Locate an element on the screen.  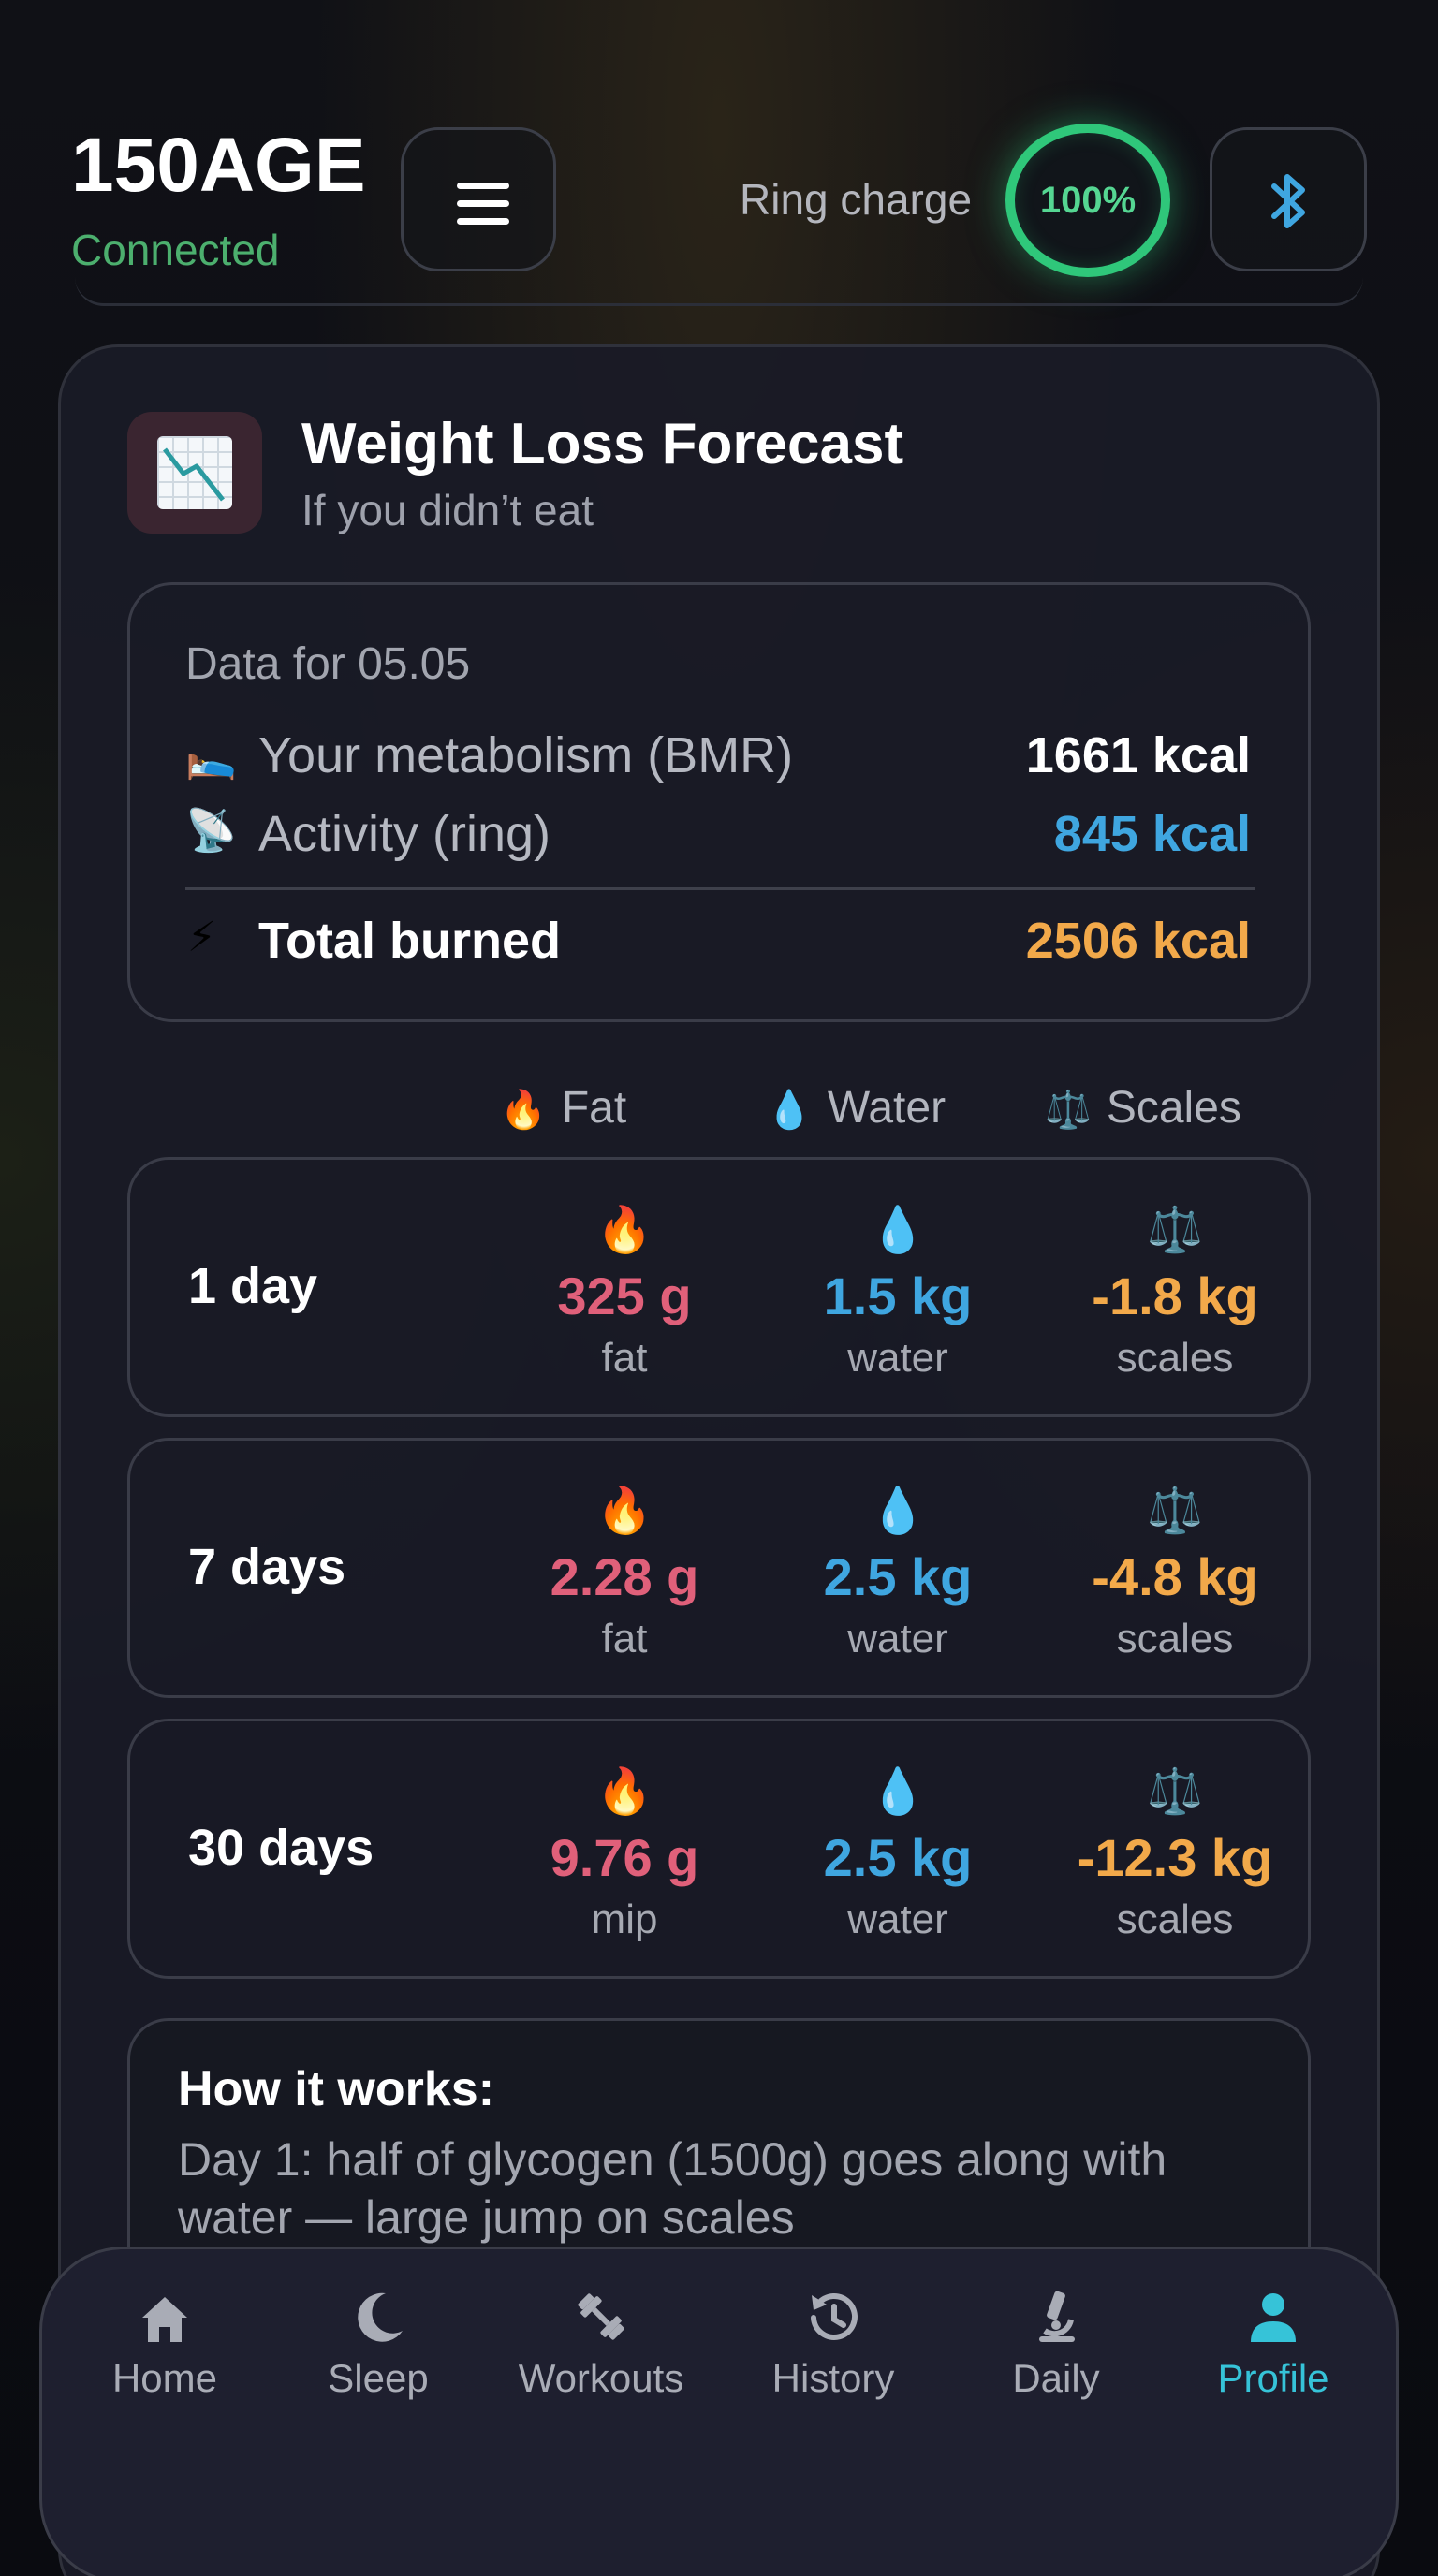
nav-item-home: Home is located at coordinates (164, 2341).